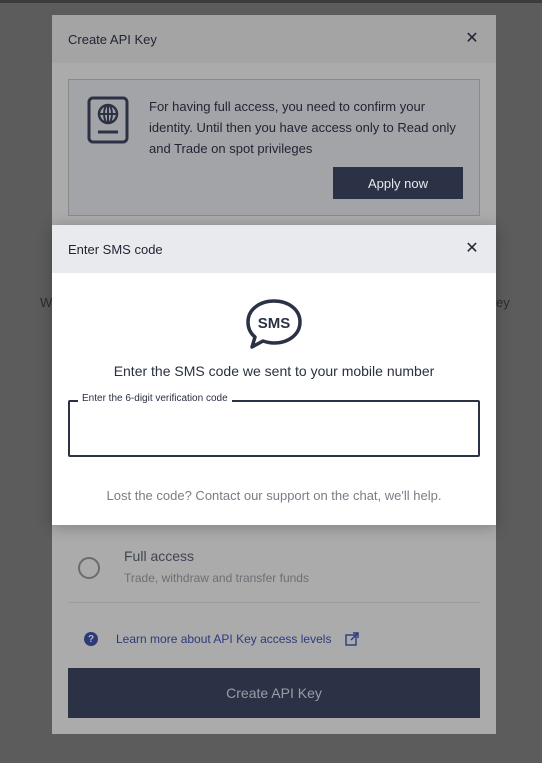  What do you see at coordinates (274, 693) in the screenshot?
I see `create-api-key-button: Create API Key` at bounding box center [274, 693].